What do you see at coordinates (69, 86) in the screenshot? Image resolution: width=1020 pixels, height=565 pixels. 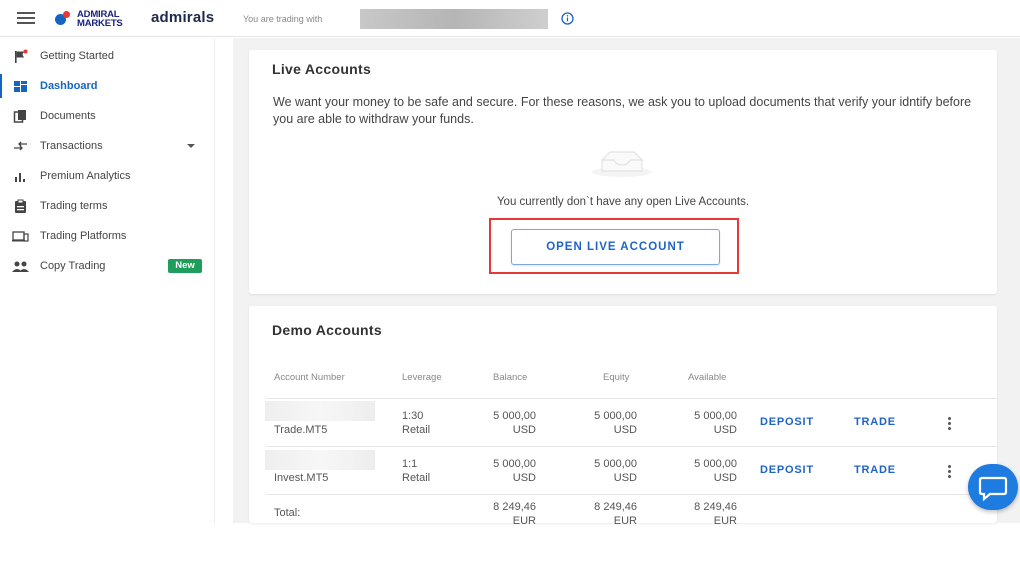 I see `sidebar-item-label: Dashboard` at bounding box center [69, 86].